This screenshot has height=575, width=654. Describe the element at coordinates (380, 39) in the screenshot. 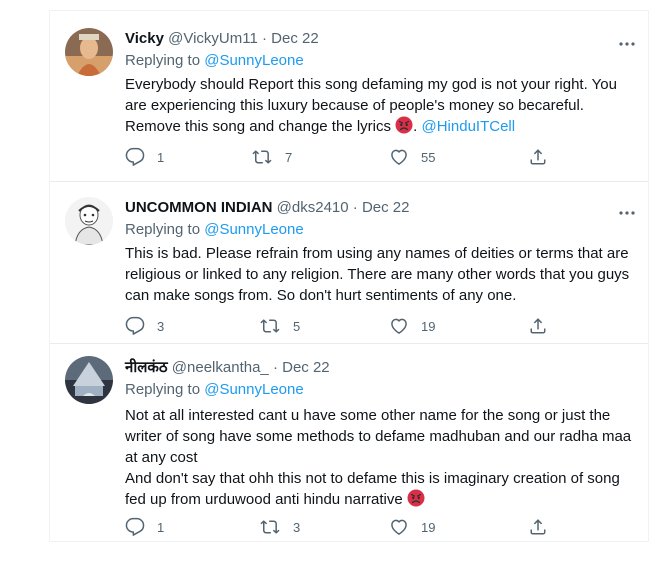

I see `tweet-header: Vicky @VickyUm11 · Dec 22` at that location.